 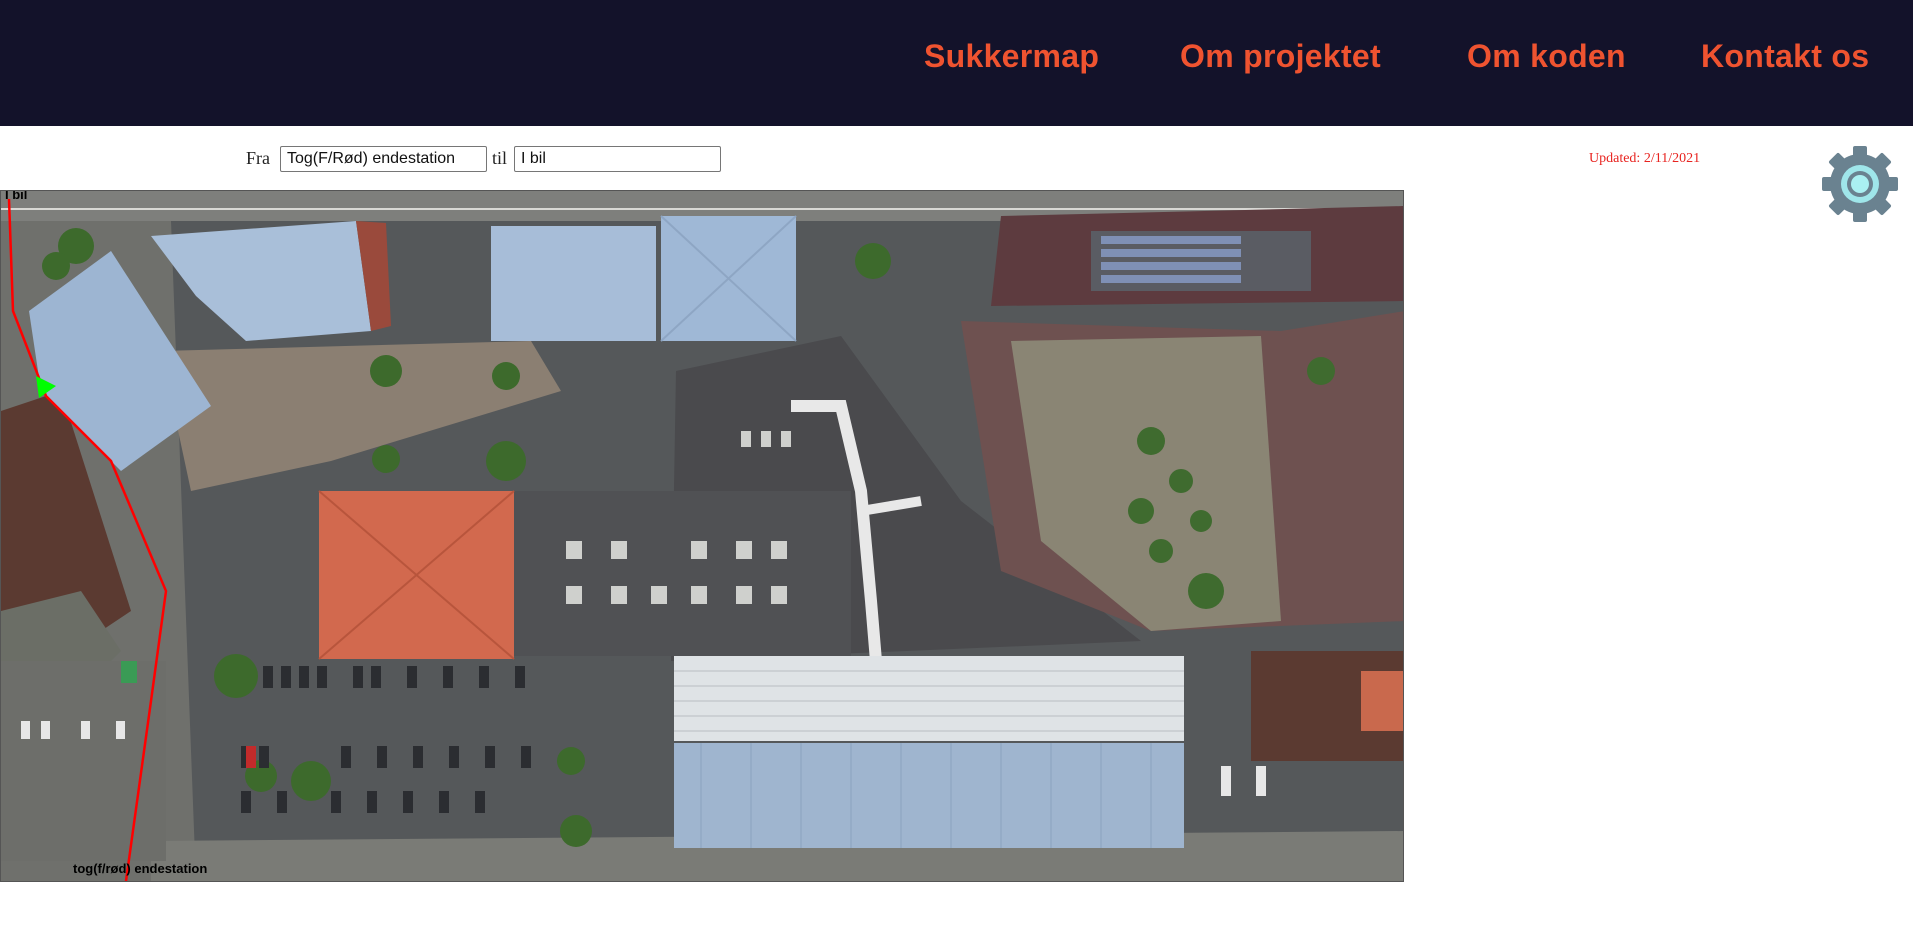 I want to click on nav-link-sukkermap: Sukkermap, so click(x=1011, y=56).